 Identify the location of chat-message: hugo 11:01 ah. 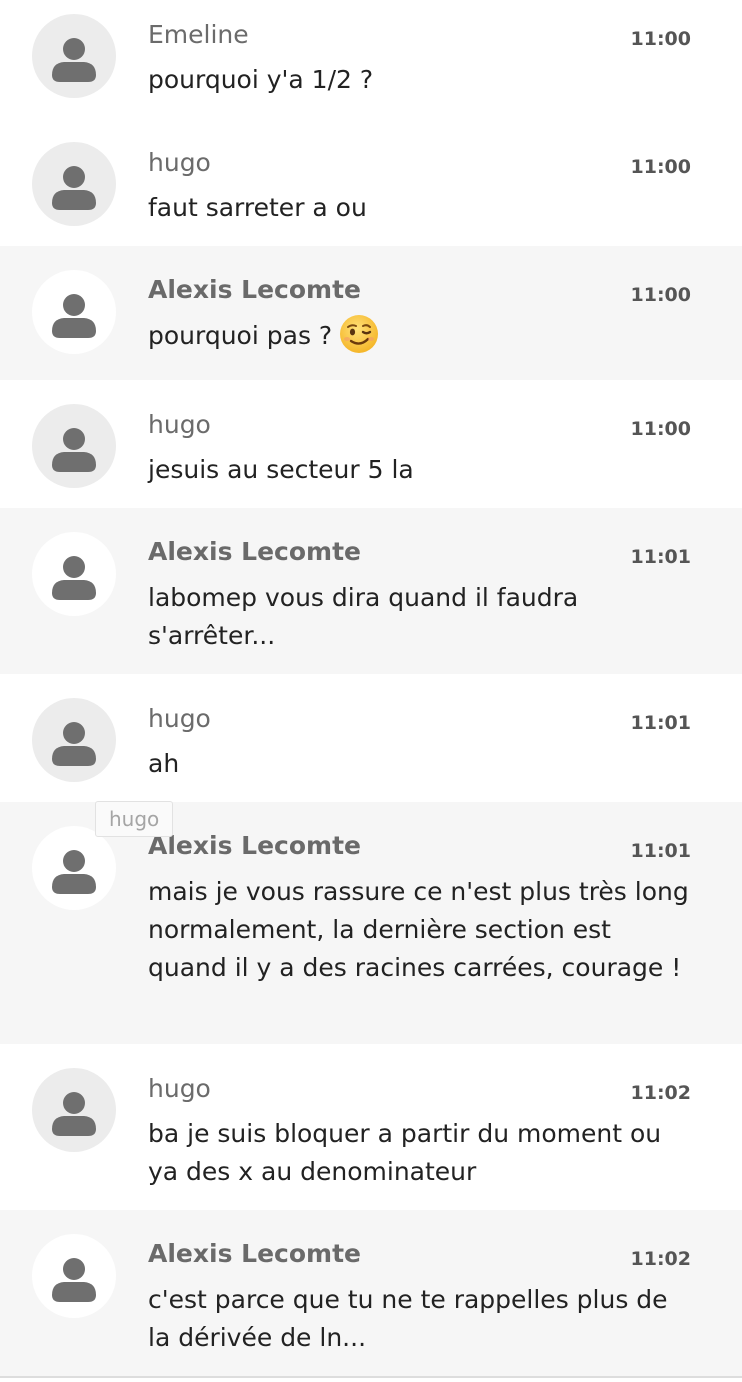
(371, 738).